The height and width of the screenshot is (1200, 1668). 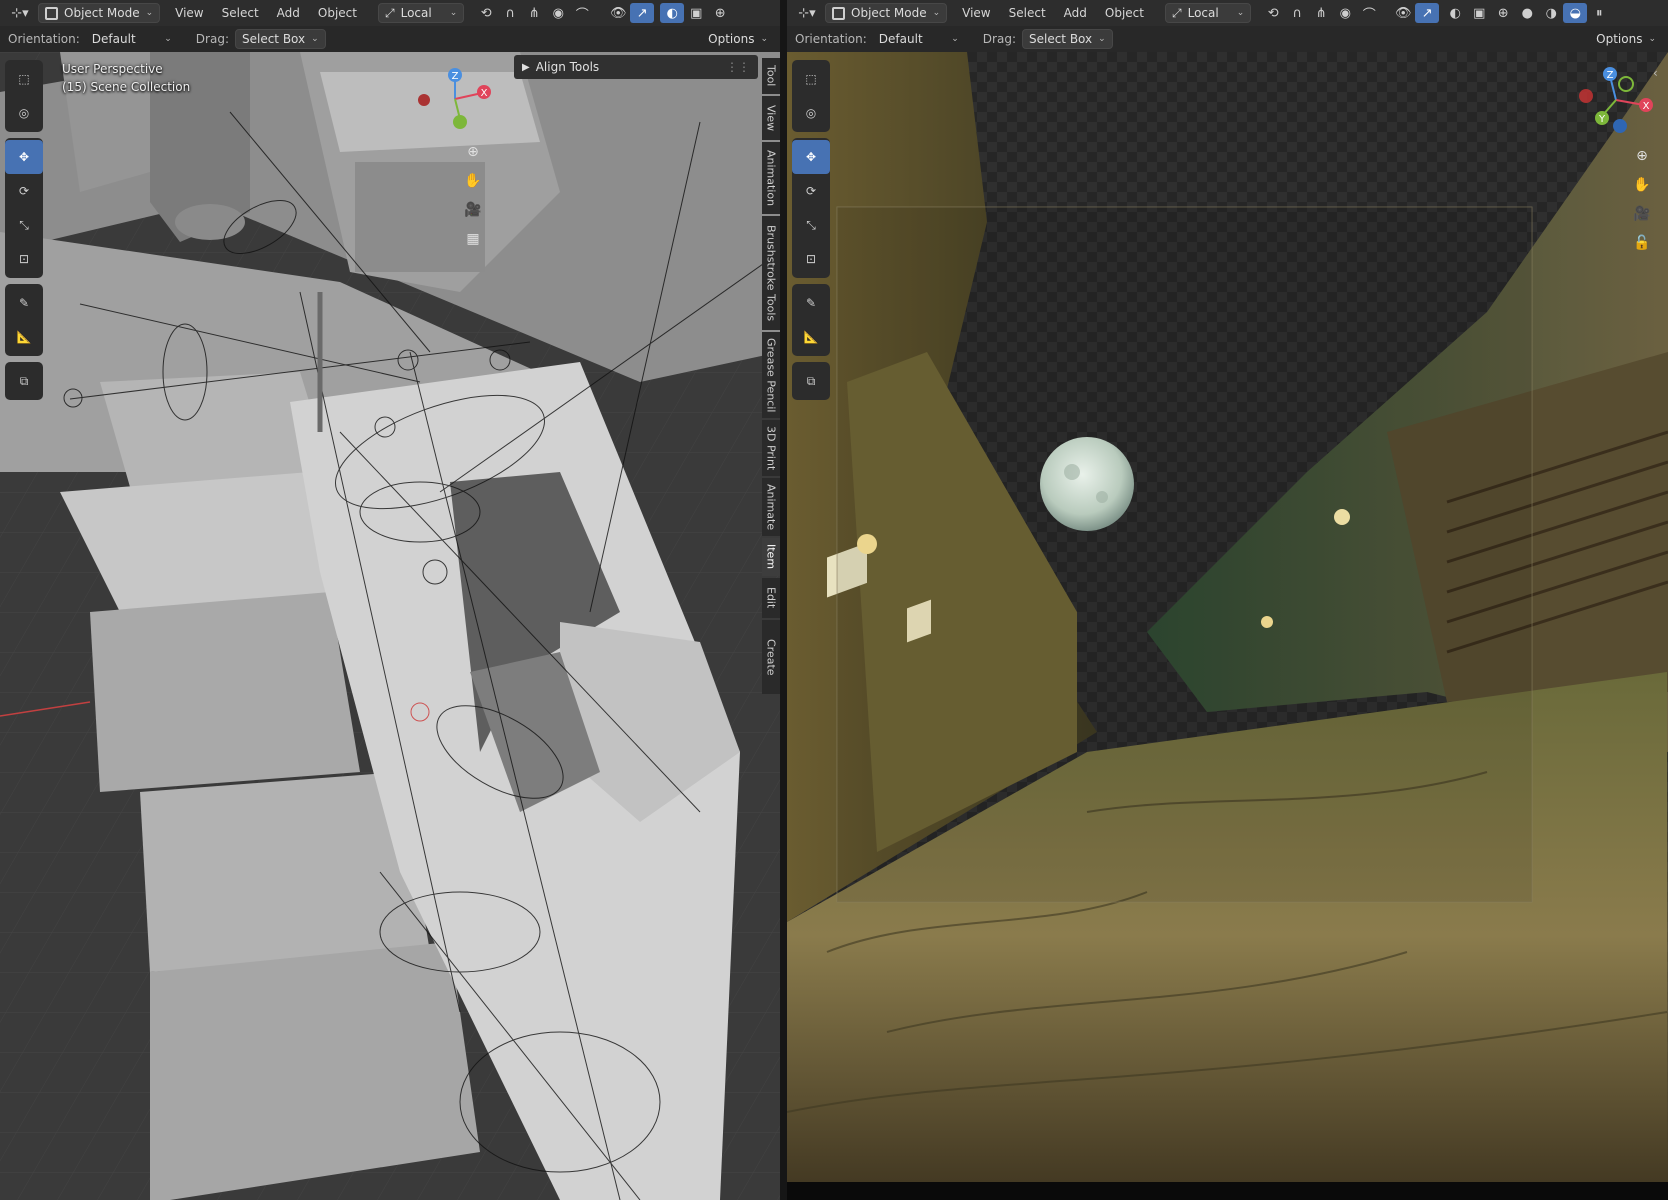 I want to click on transform-orientation-label: Local, so click(x=1203, y=13).